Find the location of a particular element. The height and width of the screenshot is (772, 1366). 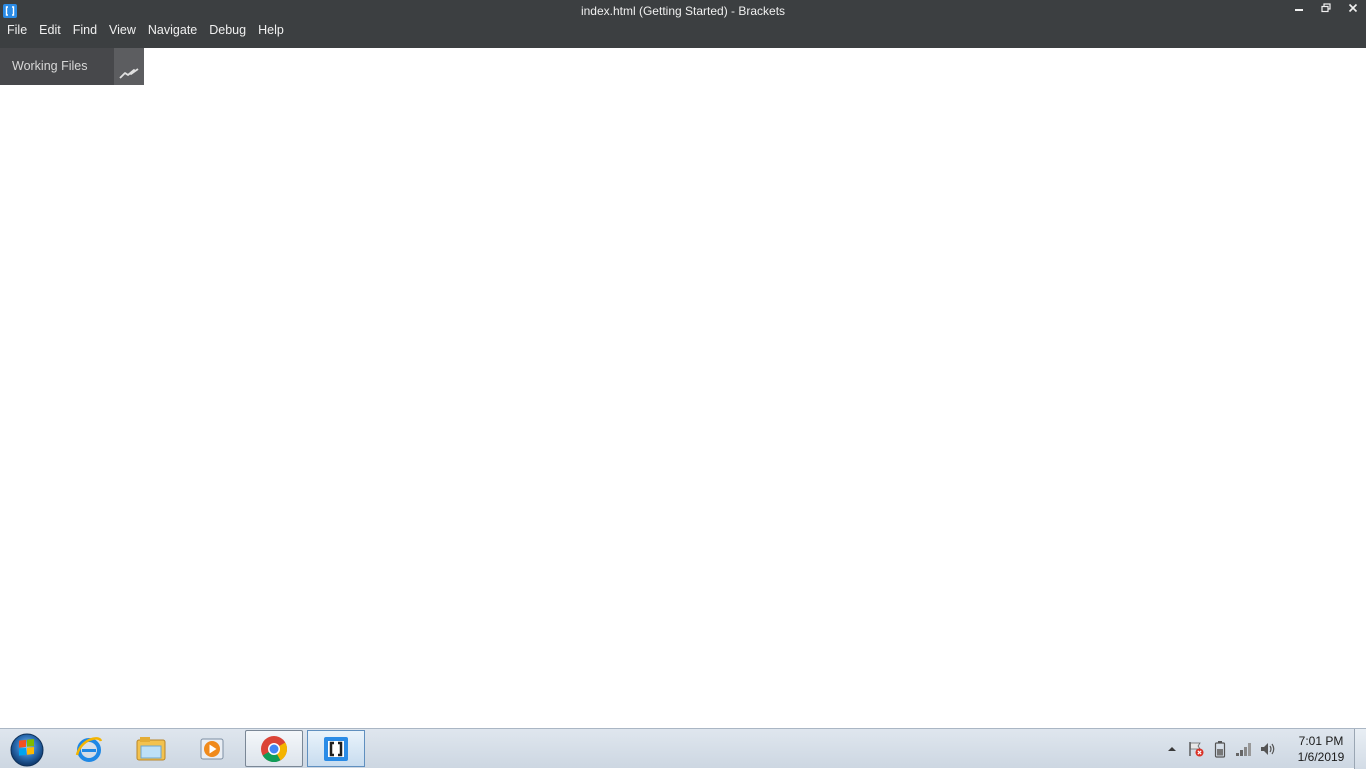

clock-time: 7:01 PM is located at coordinates (1321, 741).